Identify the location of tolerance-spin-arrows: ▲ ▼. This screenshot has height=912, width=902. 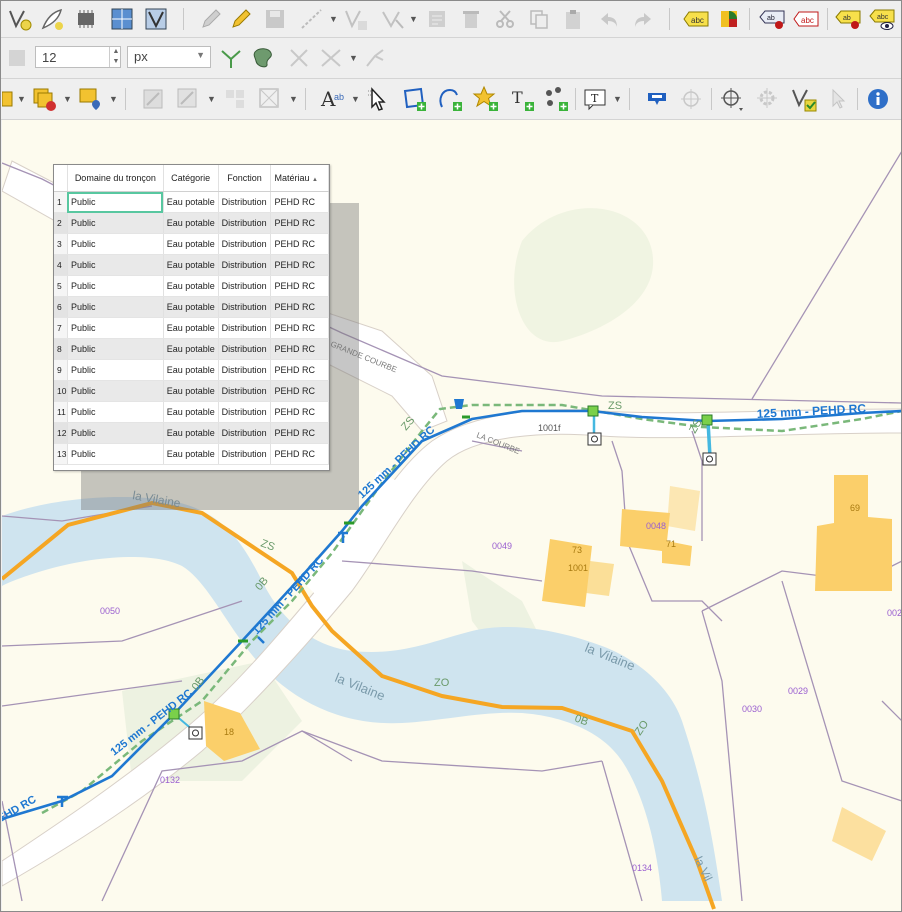
(115, 57).